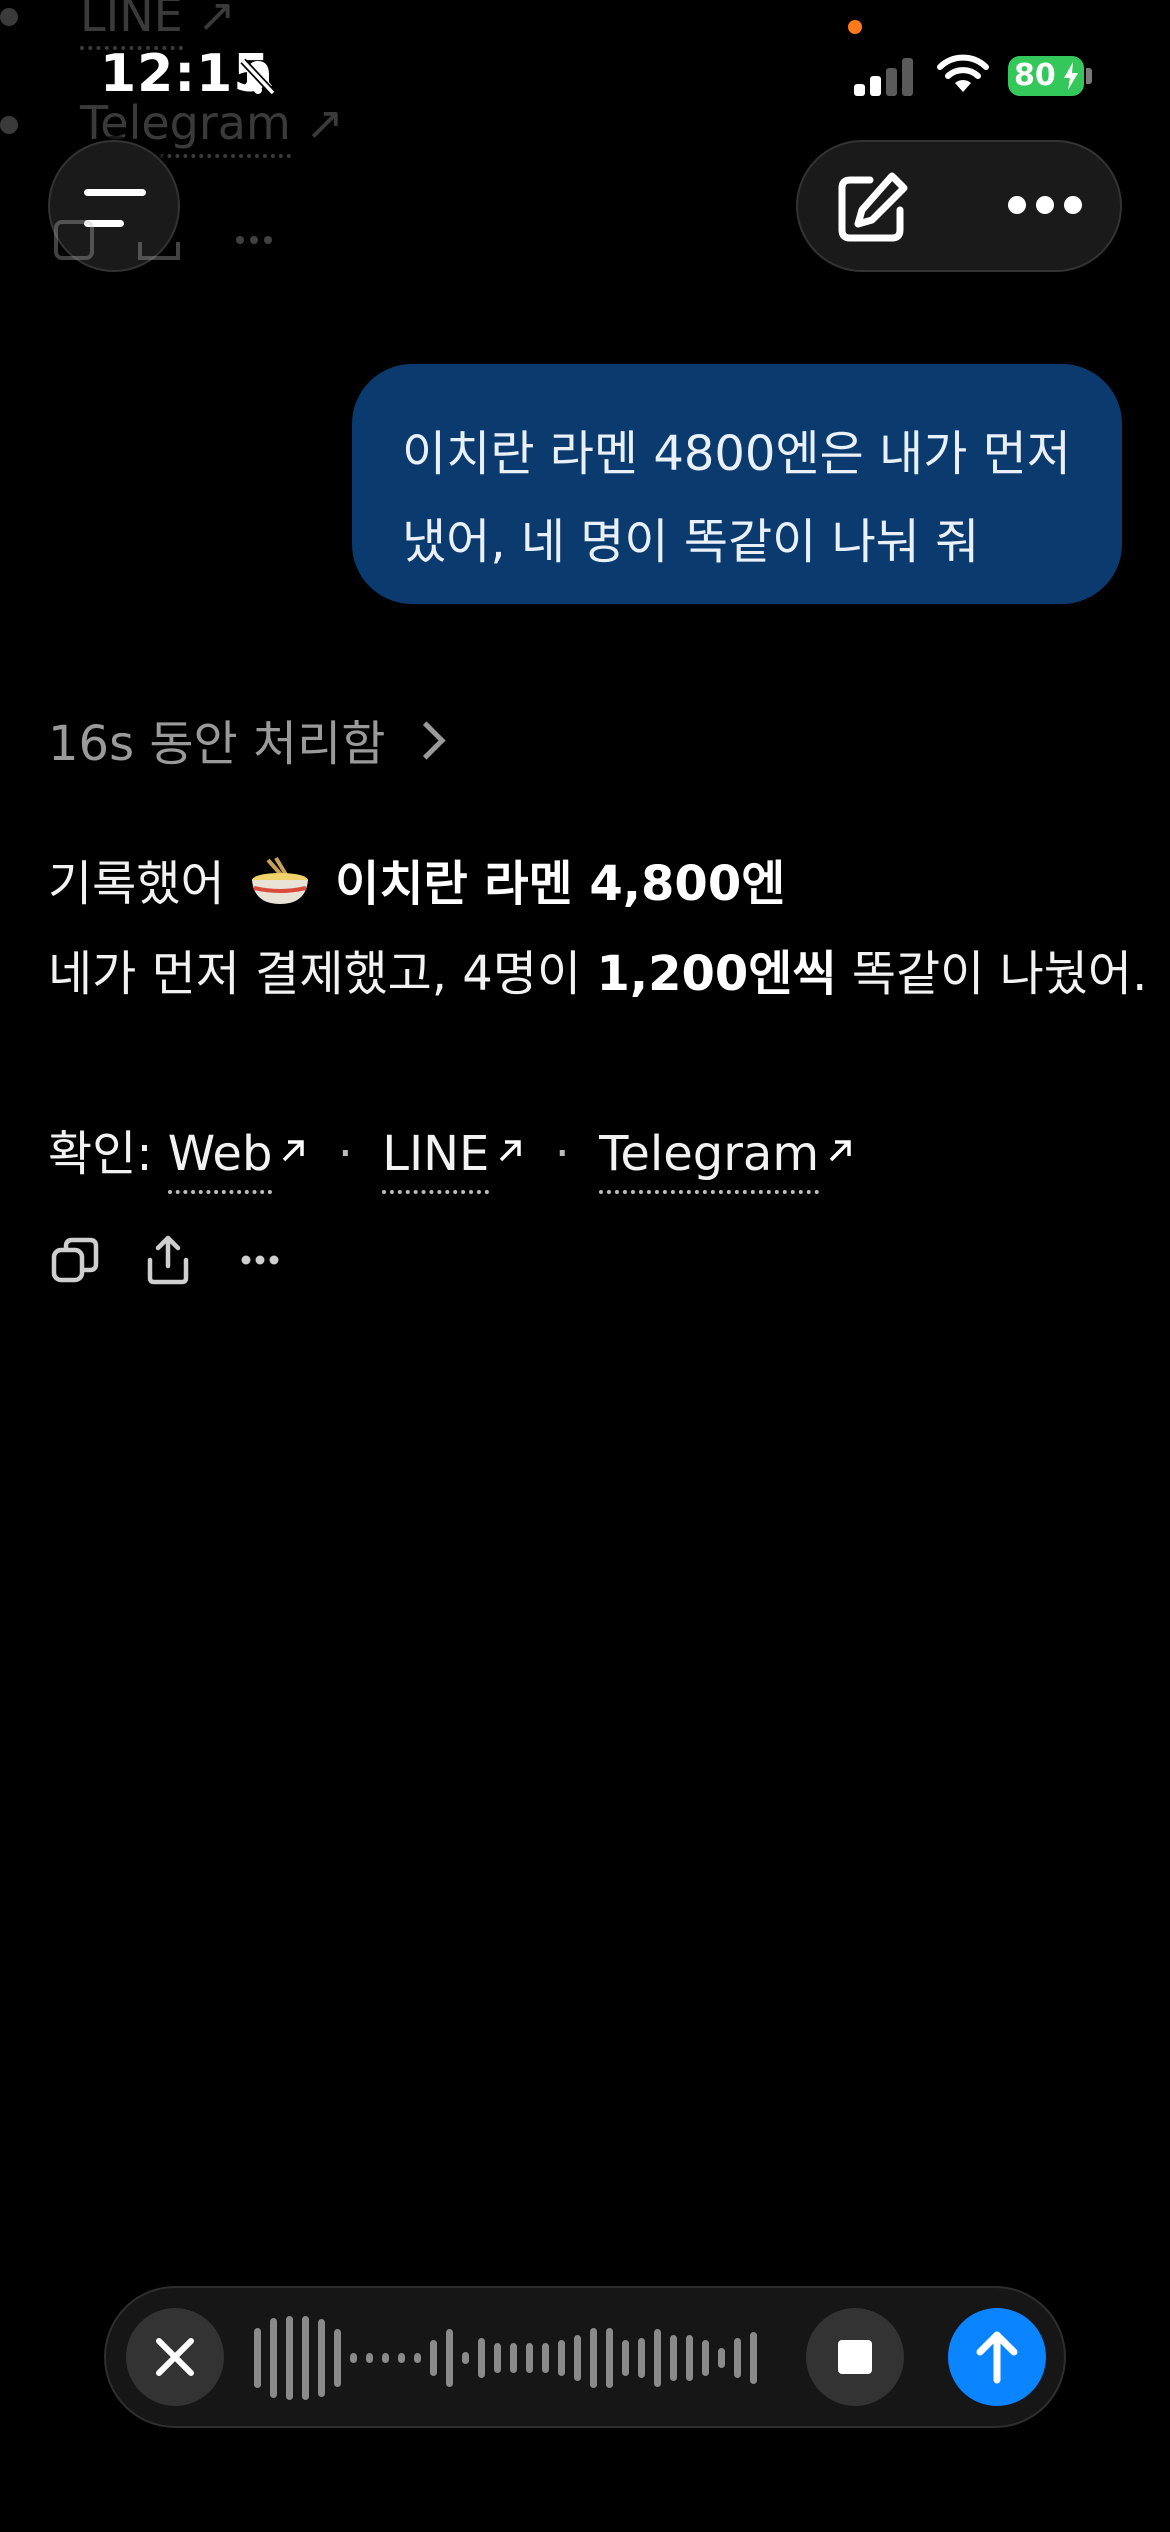  I want to click on close-icon, so click(175, 2357).